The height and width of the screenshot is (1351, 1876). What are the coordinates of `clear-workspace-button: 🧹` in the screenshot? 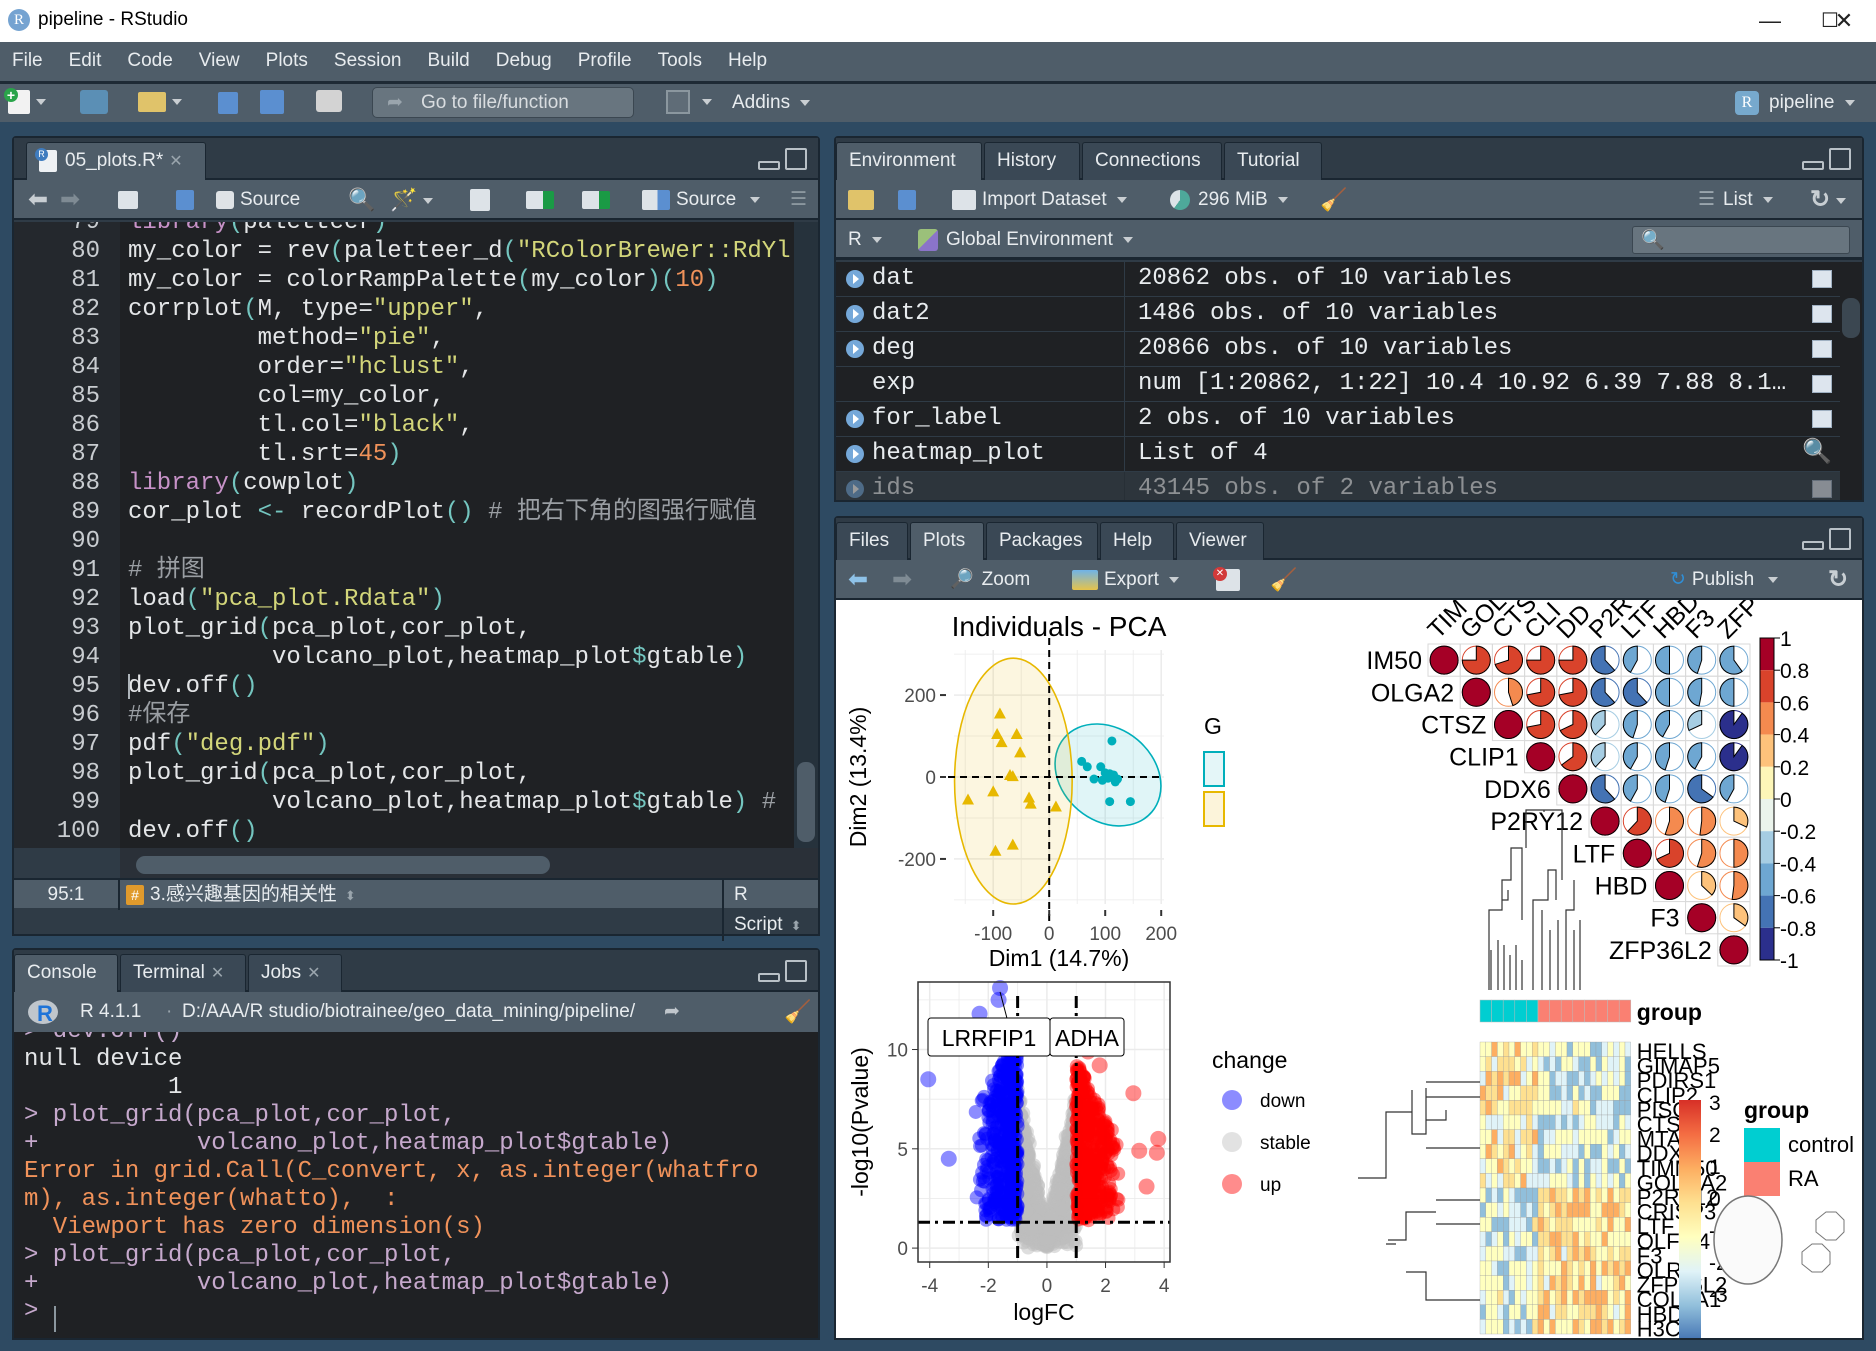 It's located at (1333, 200).